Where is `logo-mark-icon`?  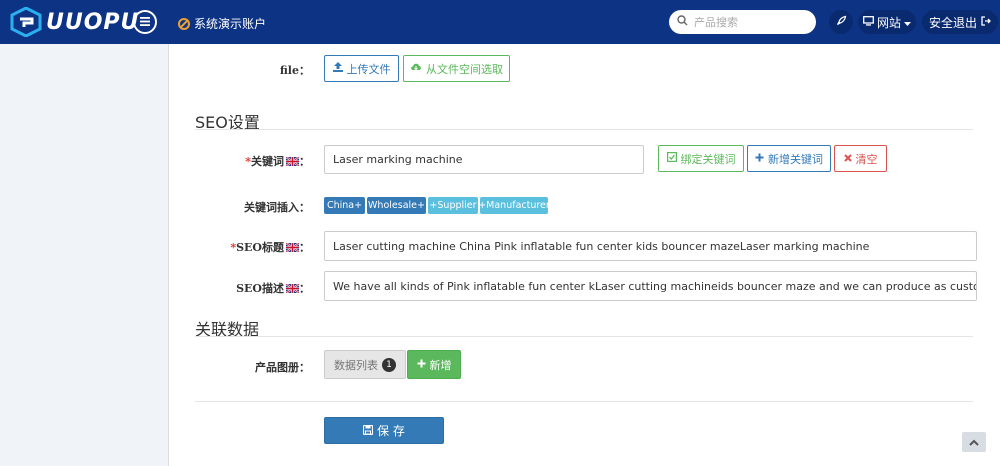 logo-mark-icon is located at coordinates (26, 22).